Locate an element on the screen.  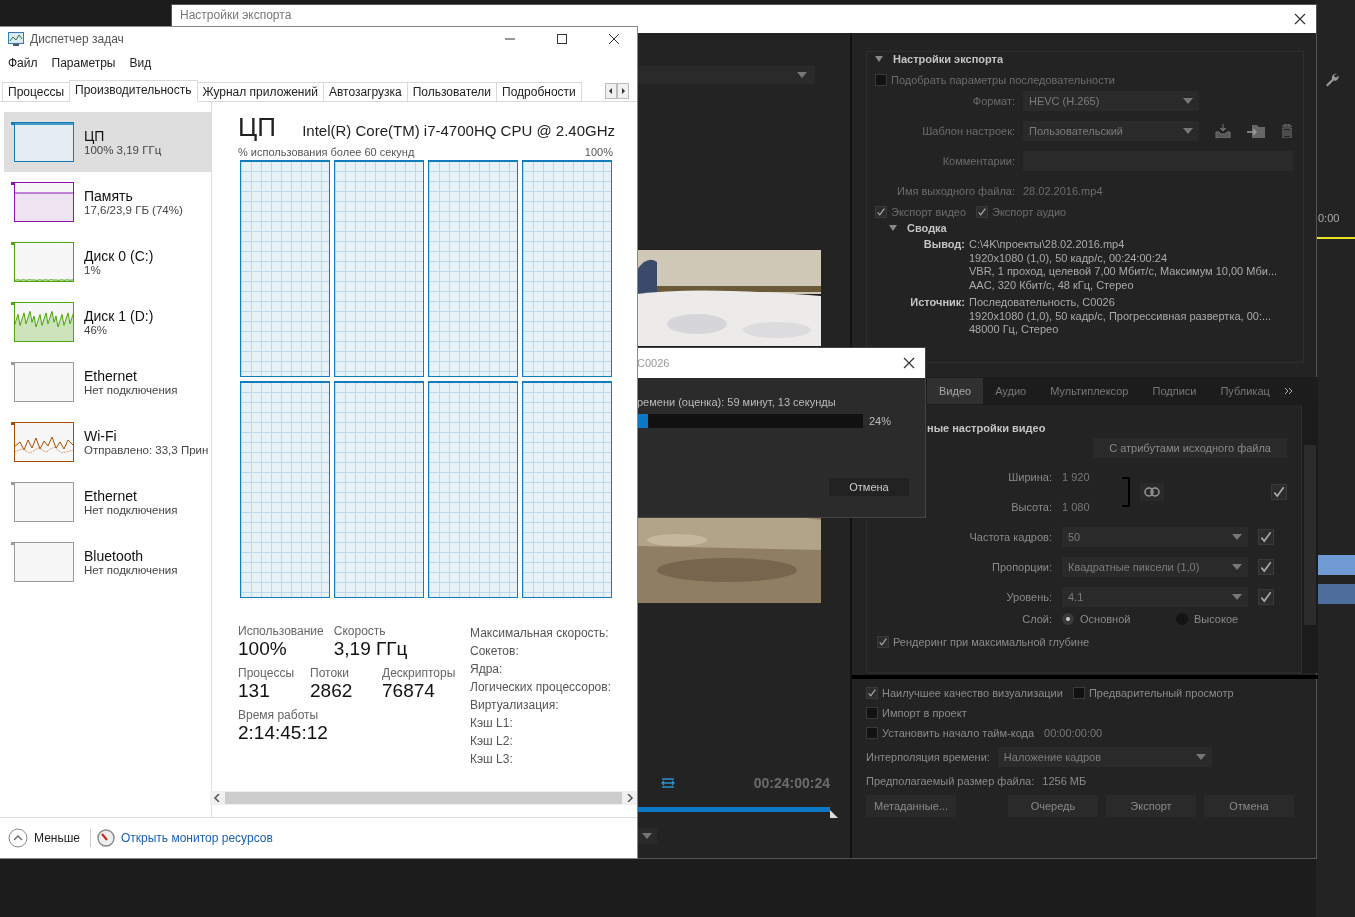
caret-icon is located at coordinates (802, 75).